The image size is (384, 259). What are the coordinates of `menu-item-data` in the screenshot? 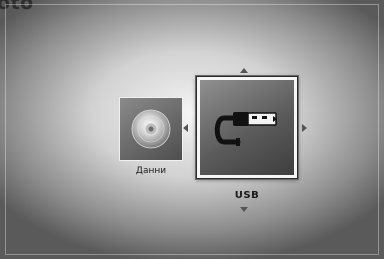 It's located at (151, 129).